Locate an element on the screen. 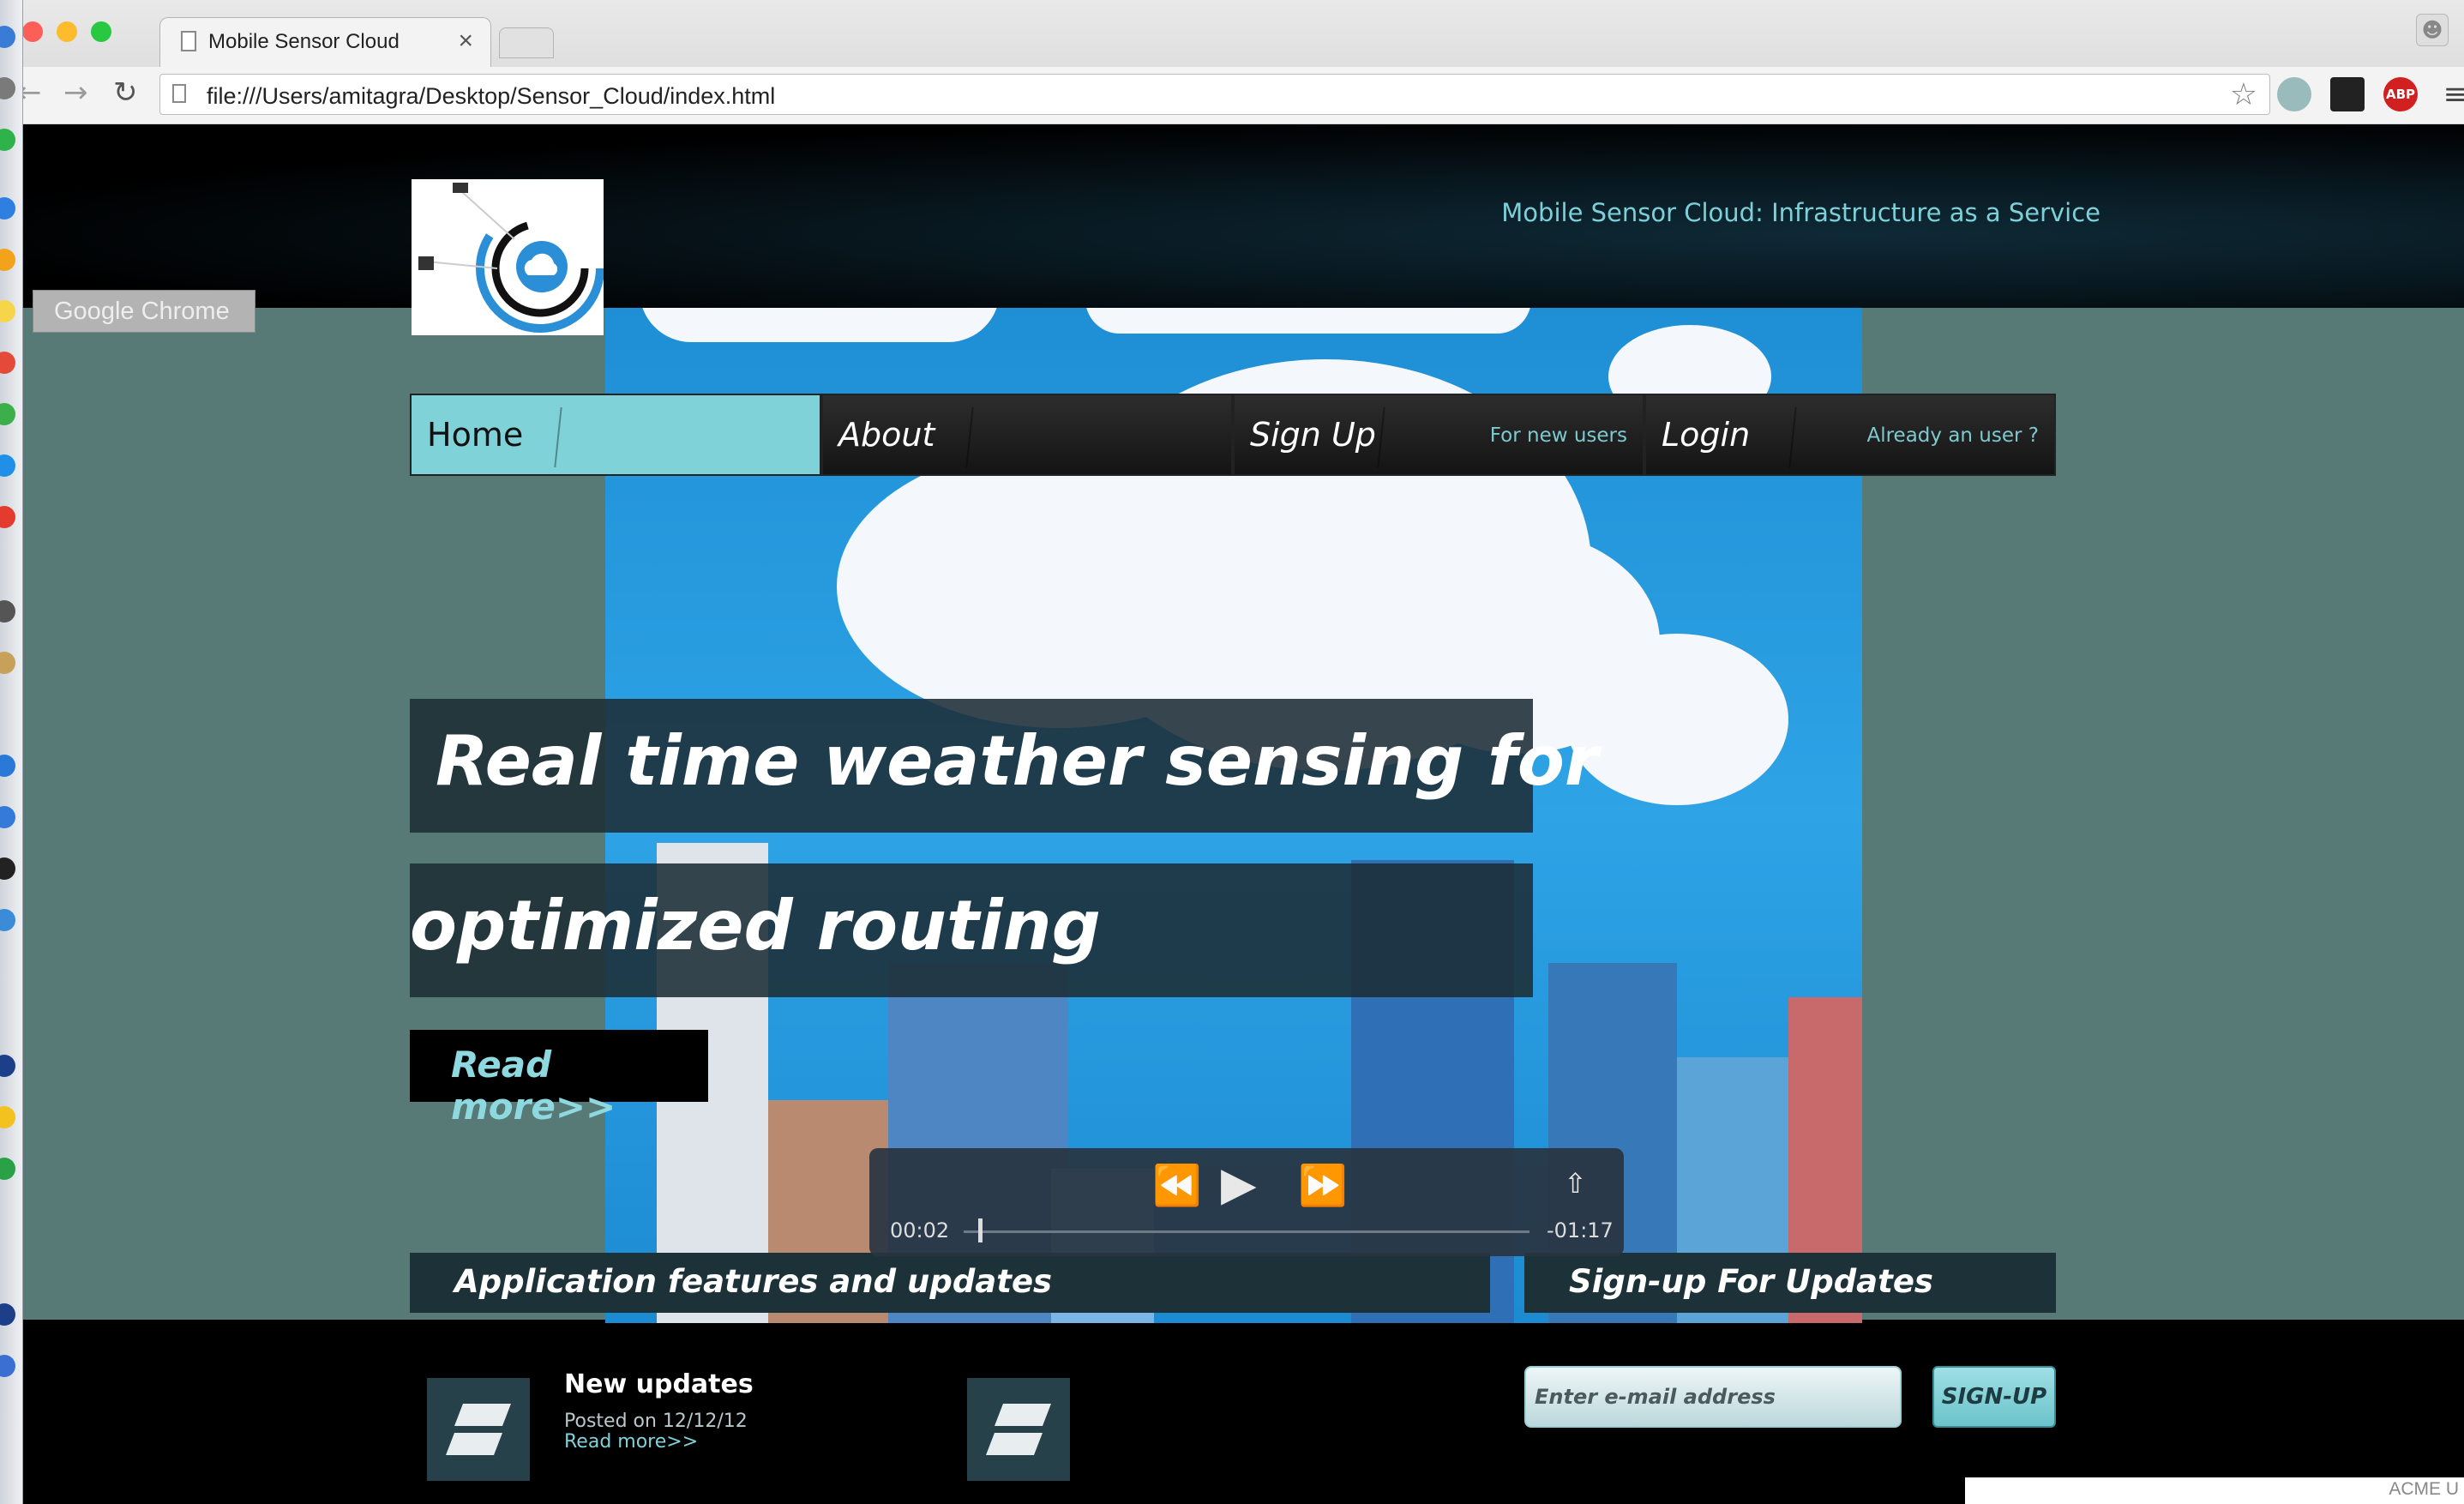 The width and height of the screenshot is (2464, 1504). remaining-time: -01:17 is located at coordinates (1580, 1230).